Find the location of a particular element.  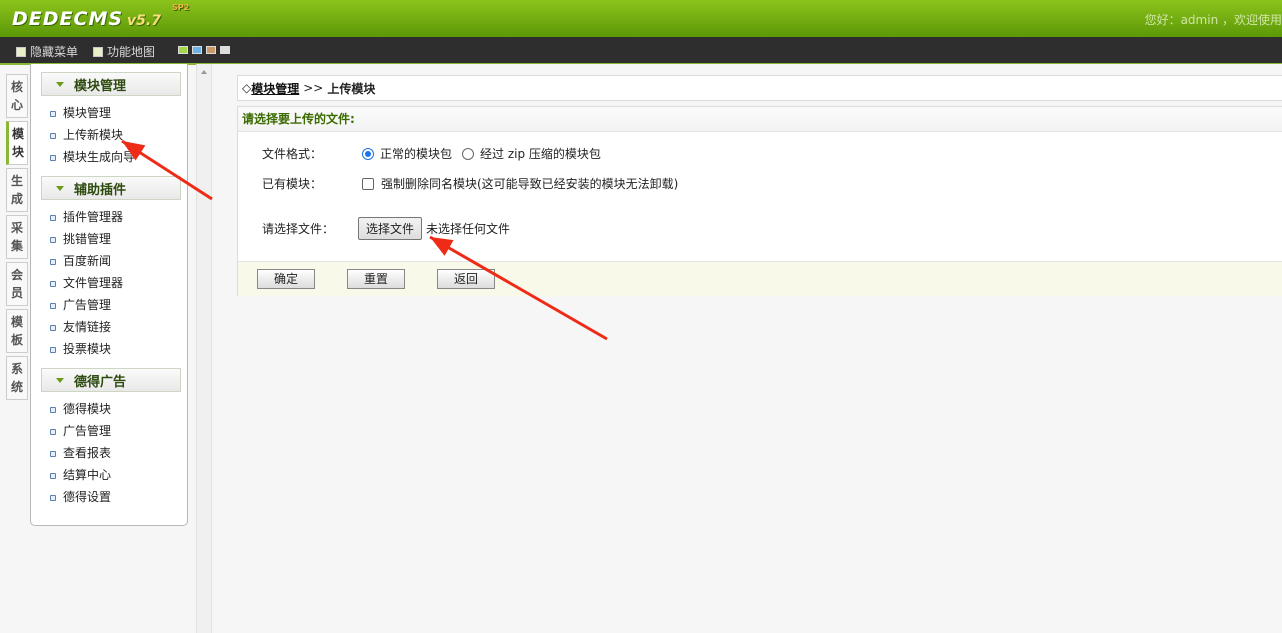

back-button: 返回 is located at coordinates (466, 279).